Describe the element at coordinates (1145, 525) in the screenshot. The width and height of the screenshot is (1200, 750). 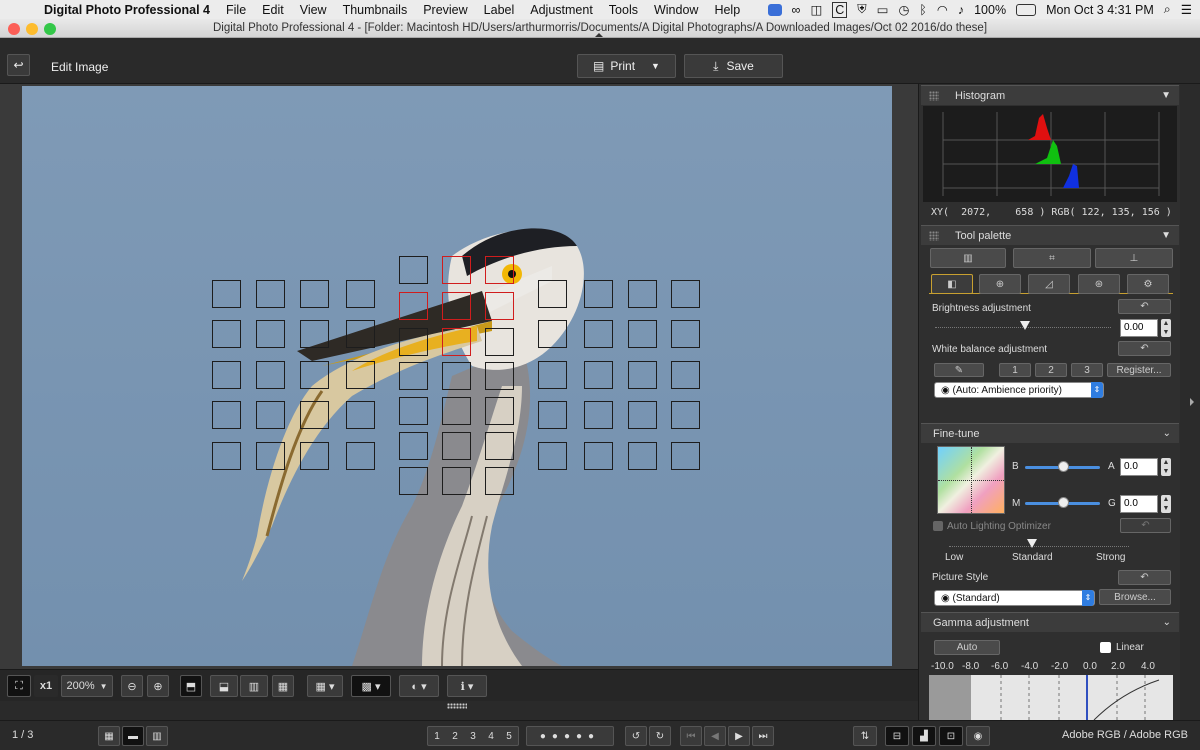
I see `alo-reset-button: ↶` at that location.